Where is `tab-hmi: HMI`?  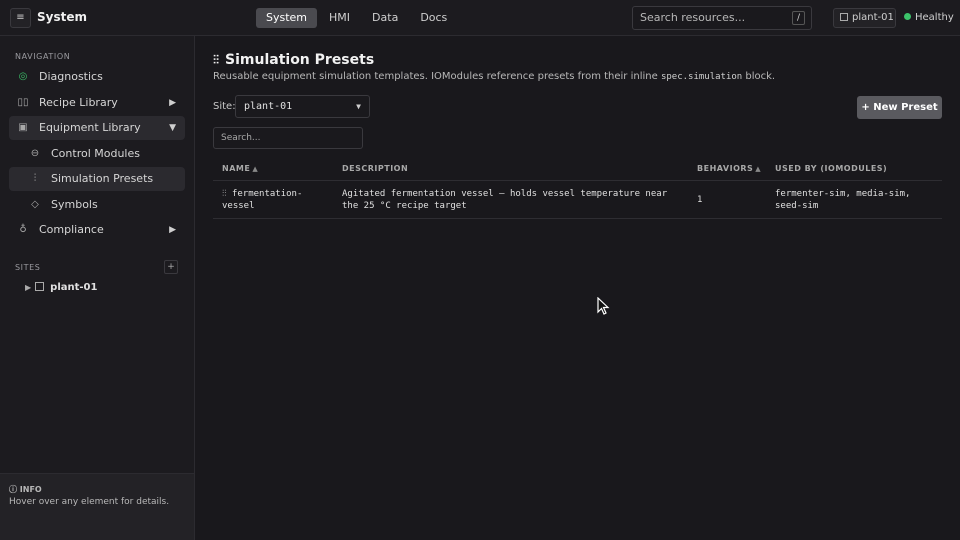 tab-hmi: HMI is located at coordinates (339, 18).